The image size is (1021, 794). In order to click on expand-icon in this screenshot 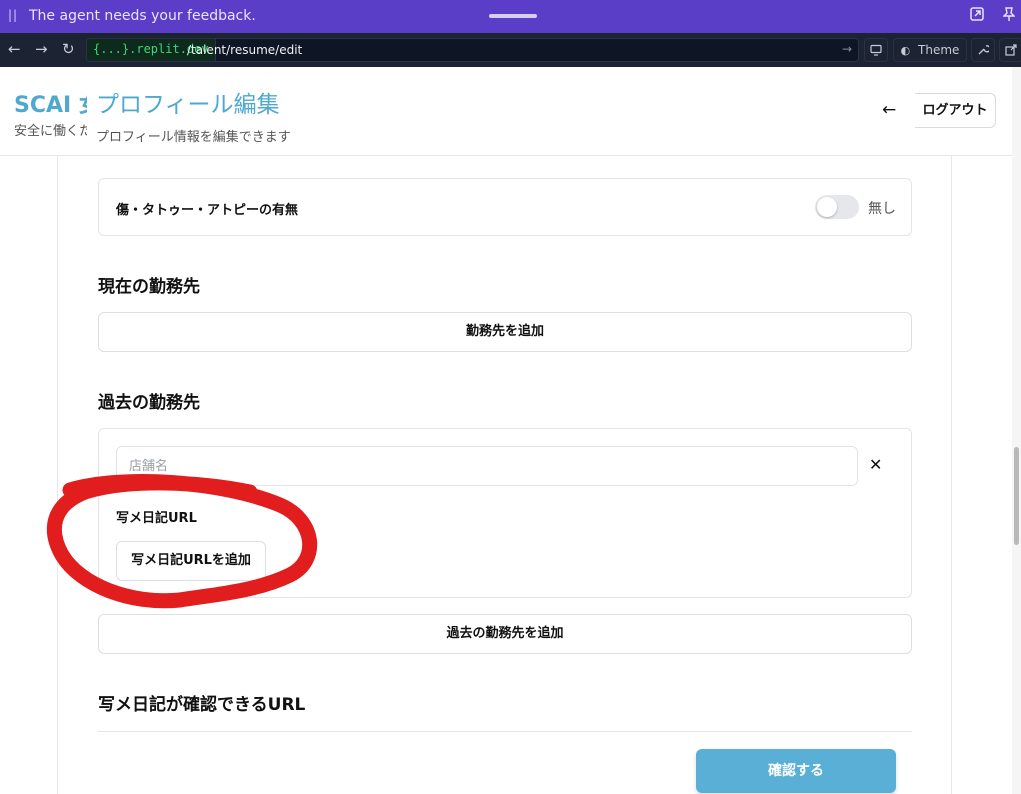, I will do `click(977, 16)`.